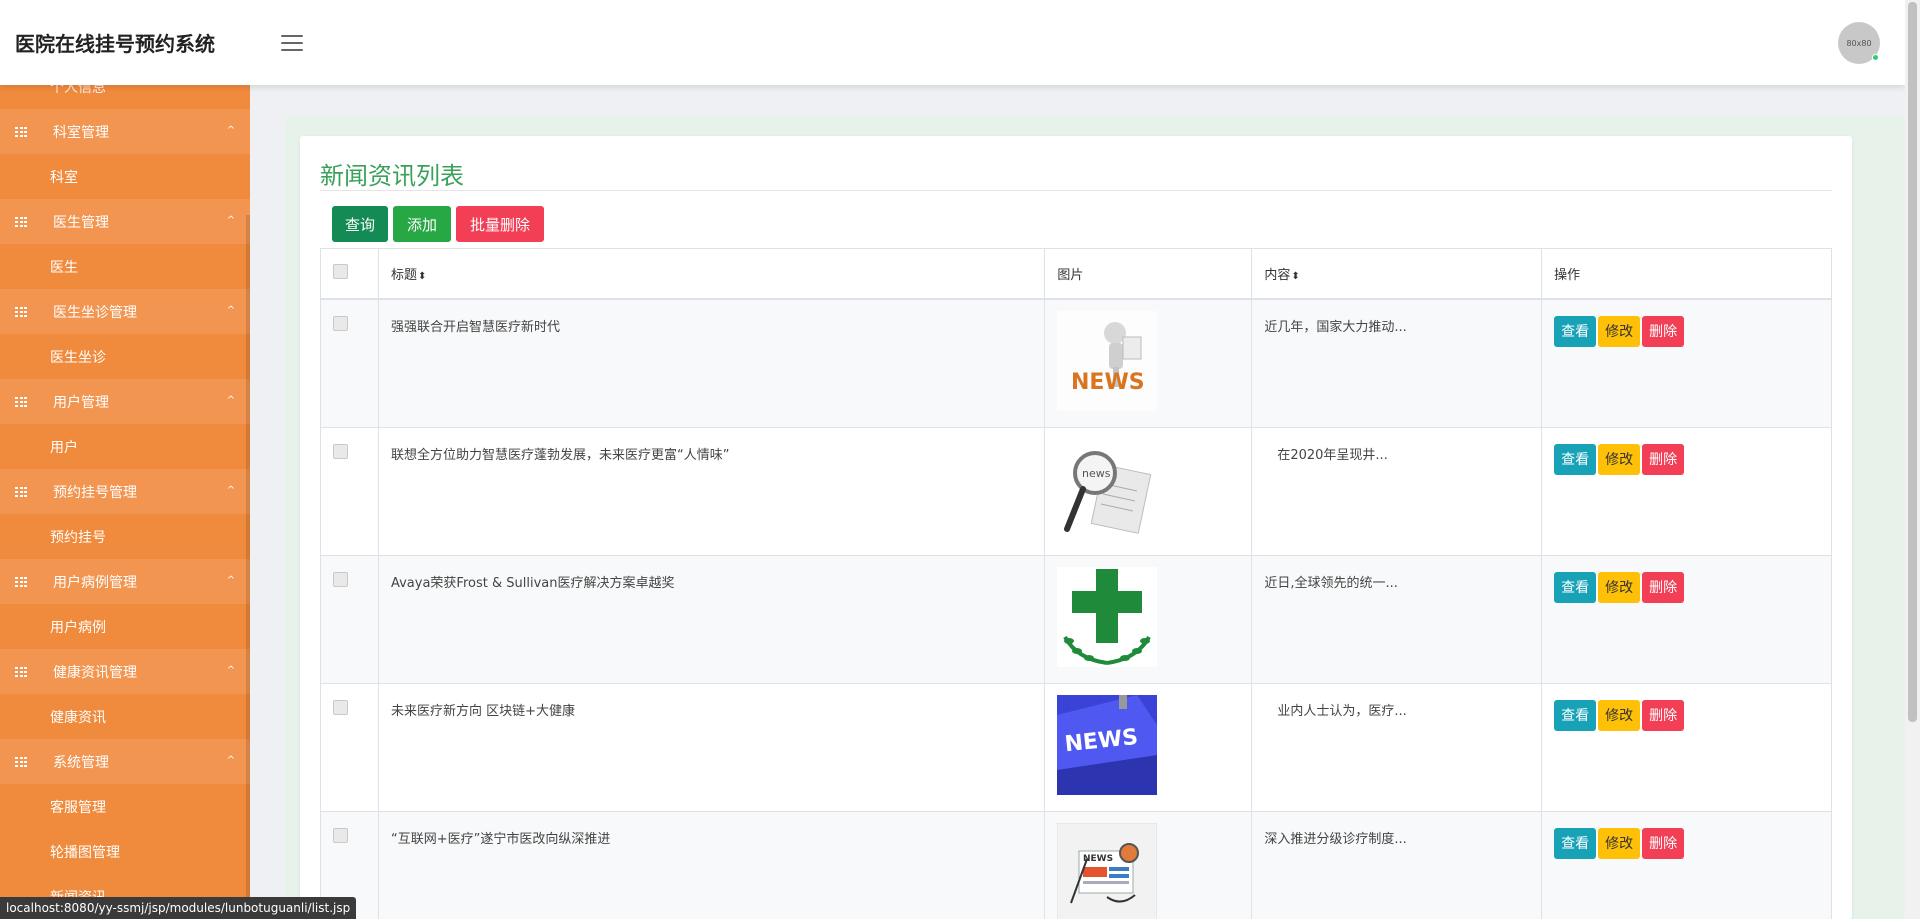  Describe the element at coordinates (125, 176) in the screenshot. I see `sidebar-item-department: 科室` at that location.